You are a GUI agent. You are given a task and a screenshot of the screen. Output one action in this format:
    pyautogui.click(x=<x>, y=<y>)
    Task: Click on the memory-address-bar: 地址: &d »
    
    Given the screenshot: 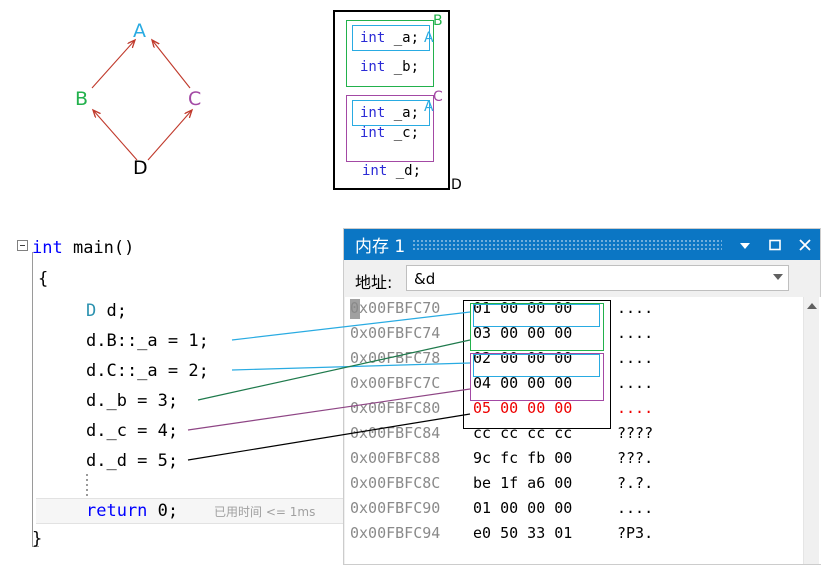 What is the action you would take?
    pyautogui.click(x=582, y=283)
    